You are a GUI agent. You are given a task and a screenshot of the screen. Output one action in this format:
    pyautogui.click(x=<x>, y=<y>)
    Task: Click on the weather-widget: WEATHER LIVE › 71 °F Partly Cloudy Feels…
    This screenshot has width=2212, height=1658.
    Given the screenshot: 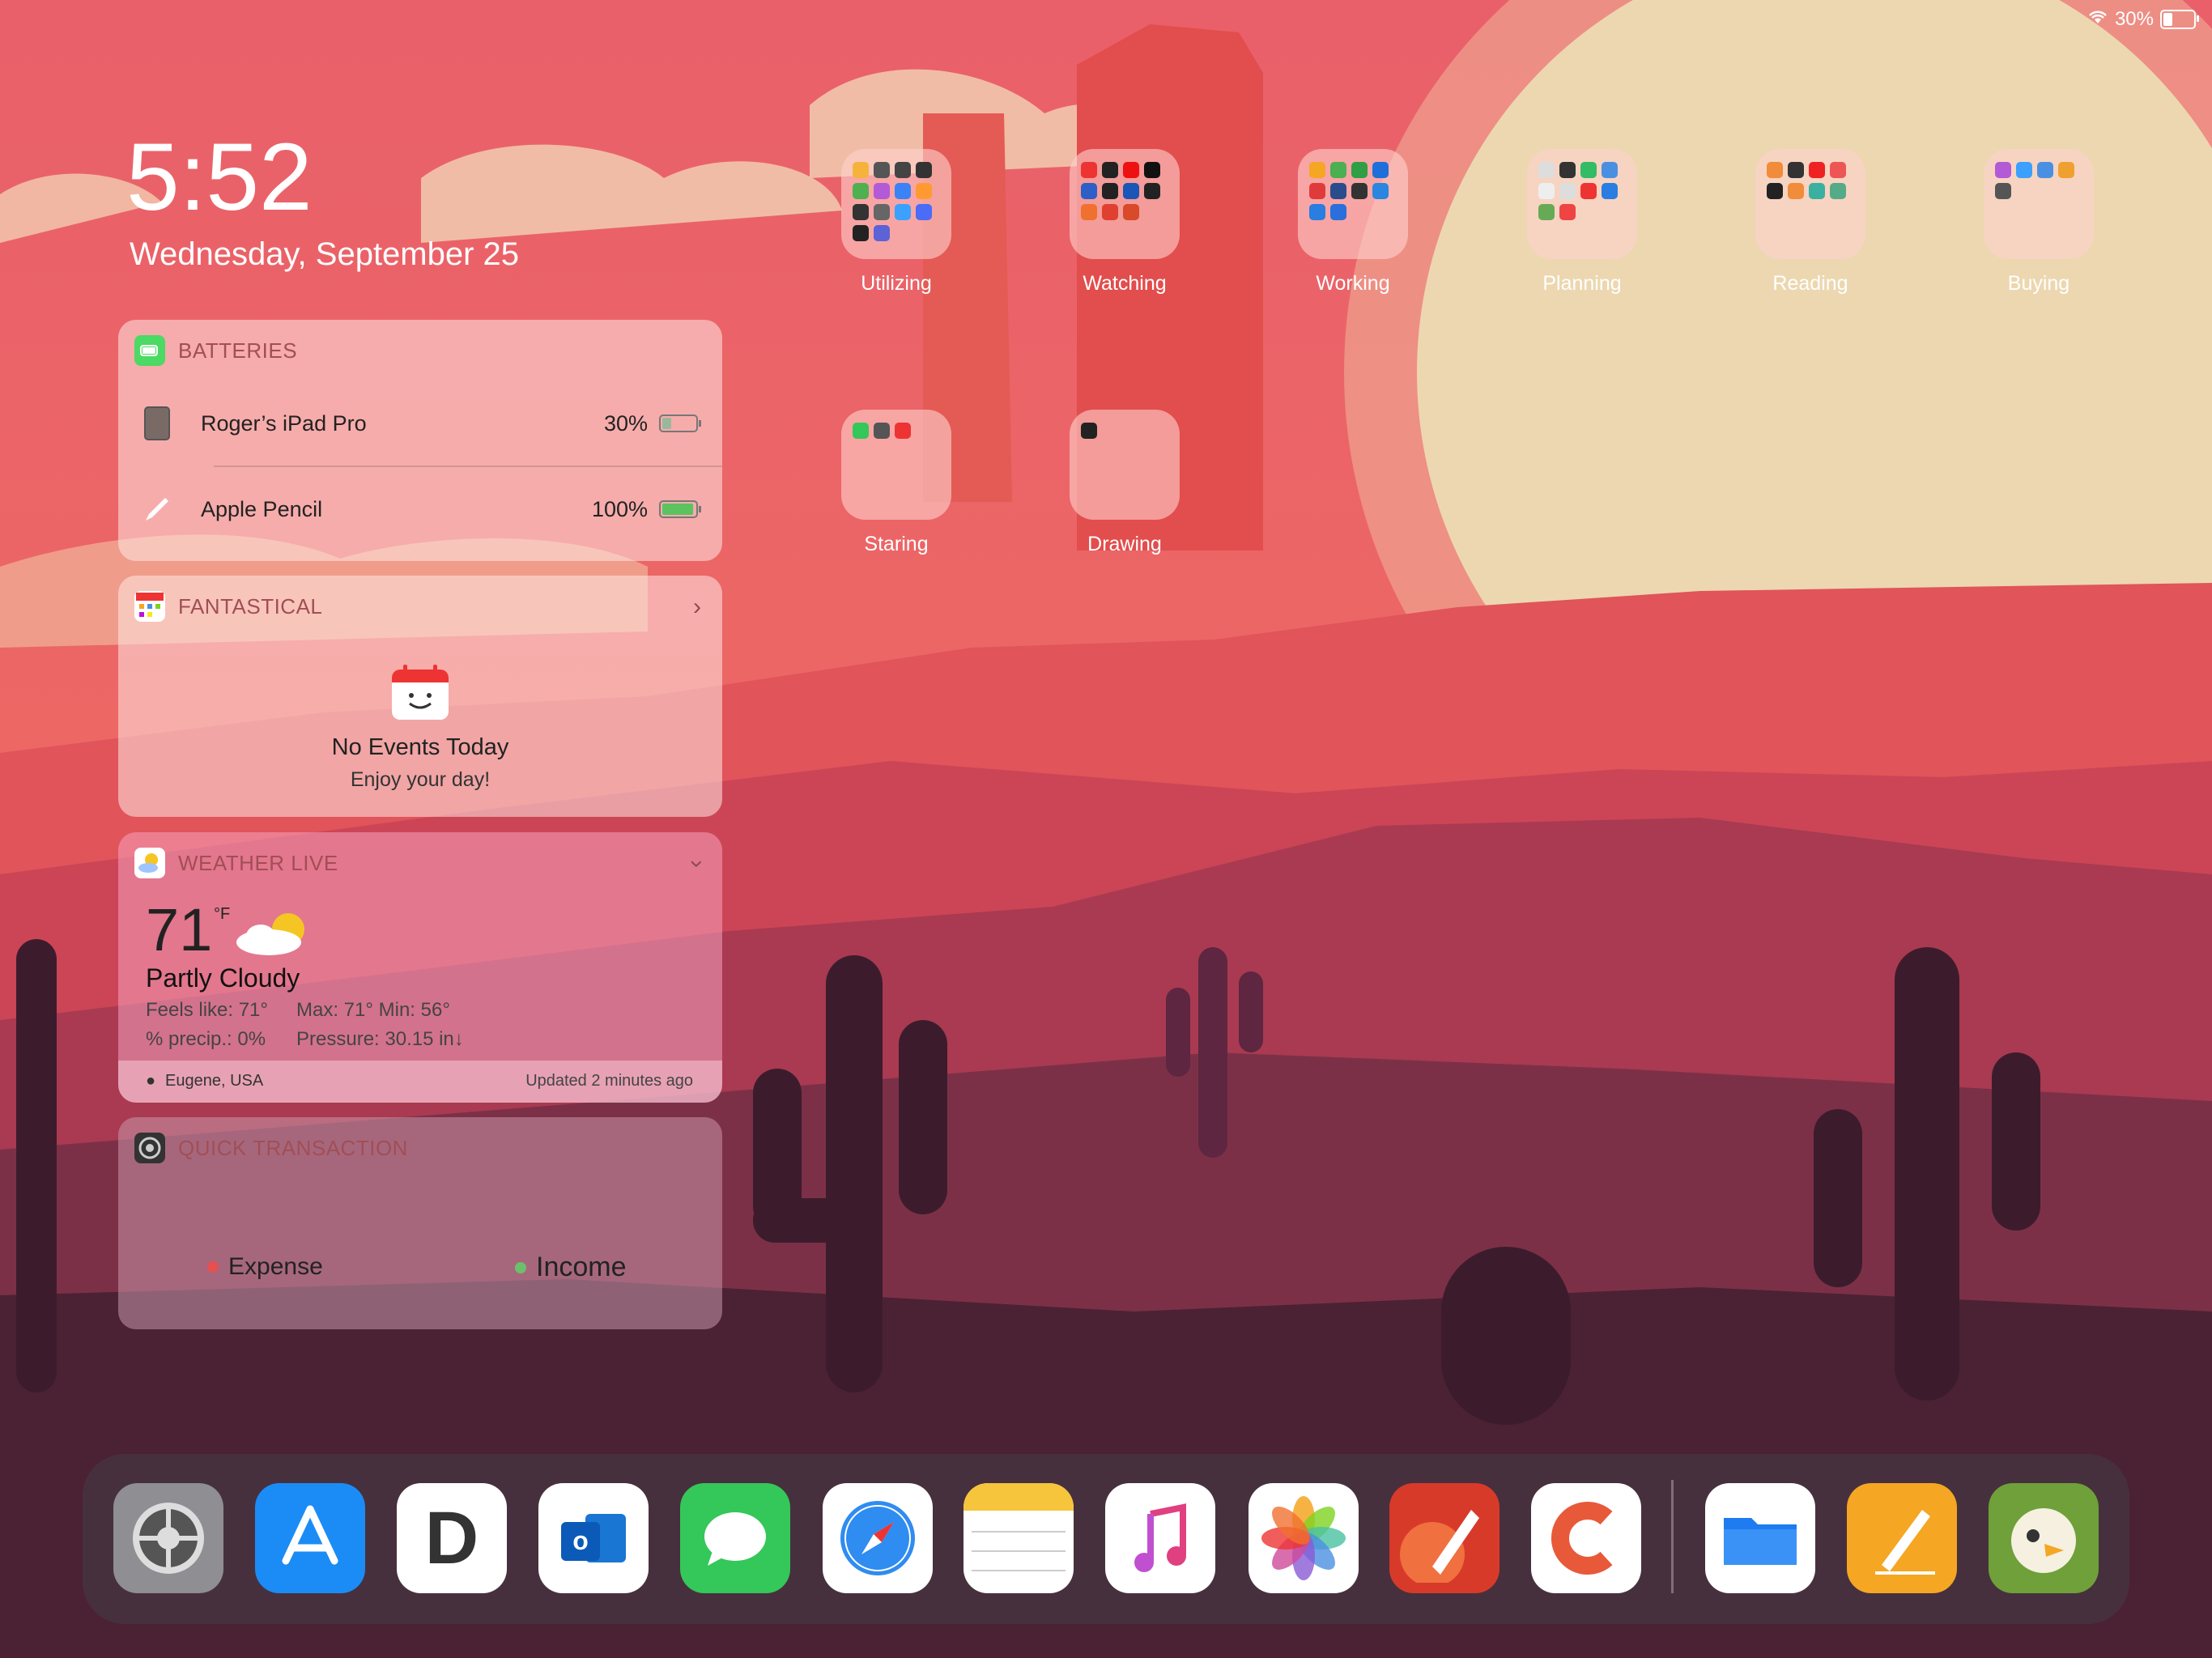 What is the action you would take?
    pyautogui.click(x=420, y=967)
    